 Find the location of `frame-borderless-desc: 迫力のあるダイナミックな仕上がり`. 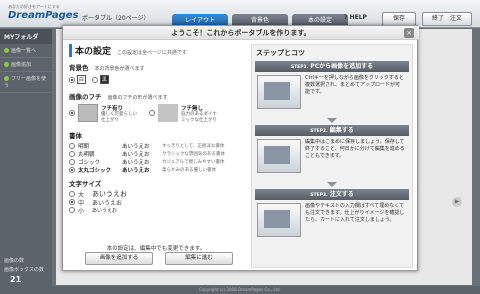

frame-borderless-desc: 迫力のあるダイナミックな仕上がり is located at coordinates (199, 117).